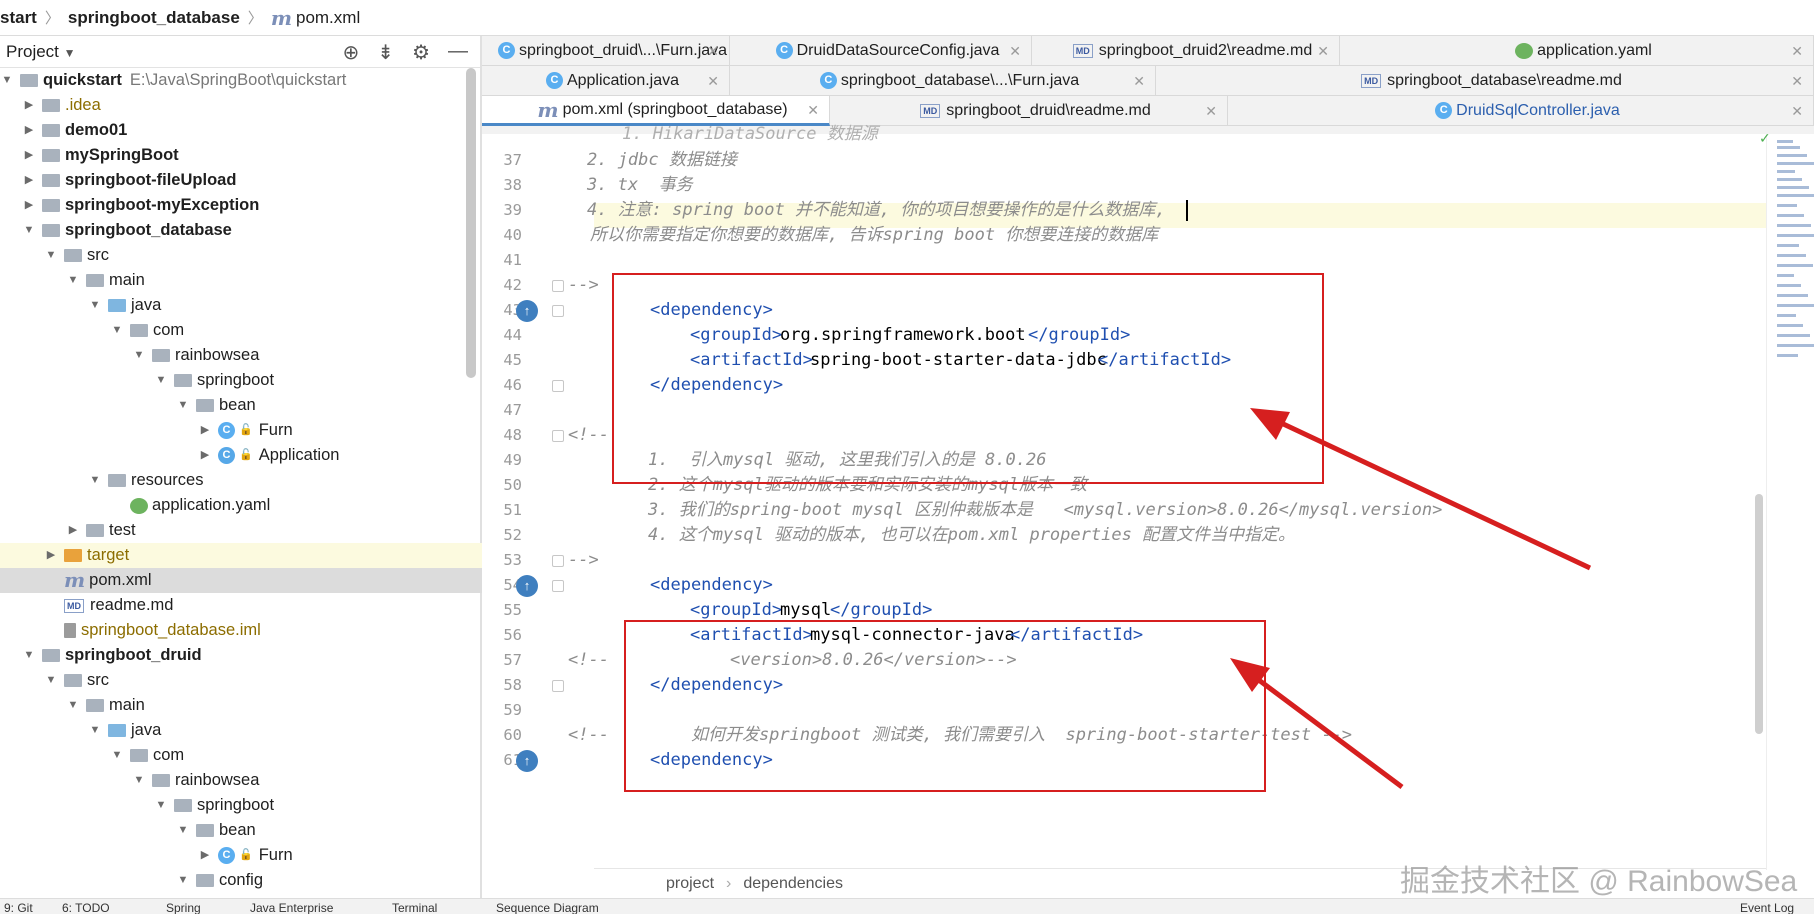 This screenshot has width=1814, height=914. I want to click on line-number: 57, so click(502, 660).